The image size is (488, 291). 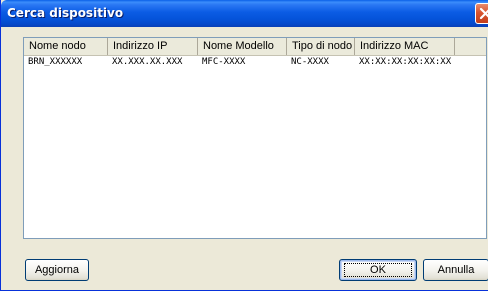 I want to click on cell-mac-address: XX:XX:XX:XX:XX:XX, so click(x=405, y=62).